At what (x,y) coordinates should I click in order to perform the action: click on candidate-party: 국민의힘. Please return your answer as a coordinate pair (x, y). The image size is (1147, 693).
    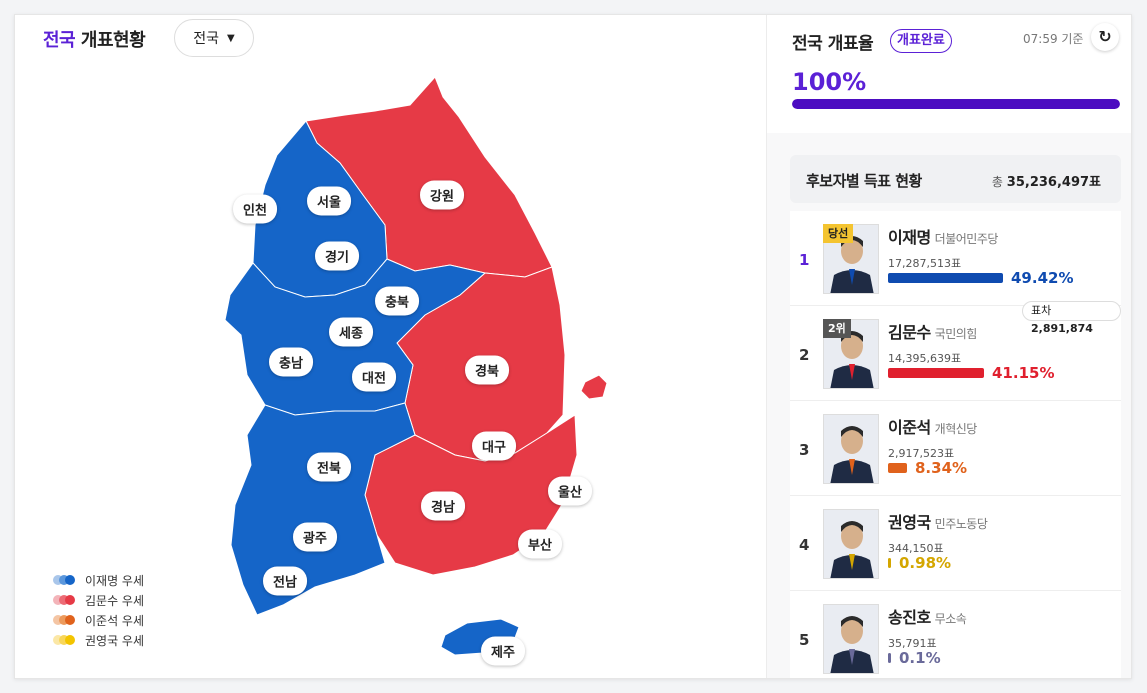
    Looking at the image, I should click on (956, 334).